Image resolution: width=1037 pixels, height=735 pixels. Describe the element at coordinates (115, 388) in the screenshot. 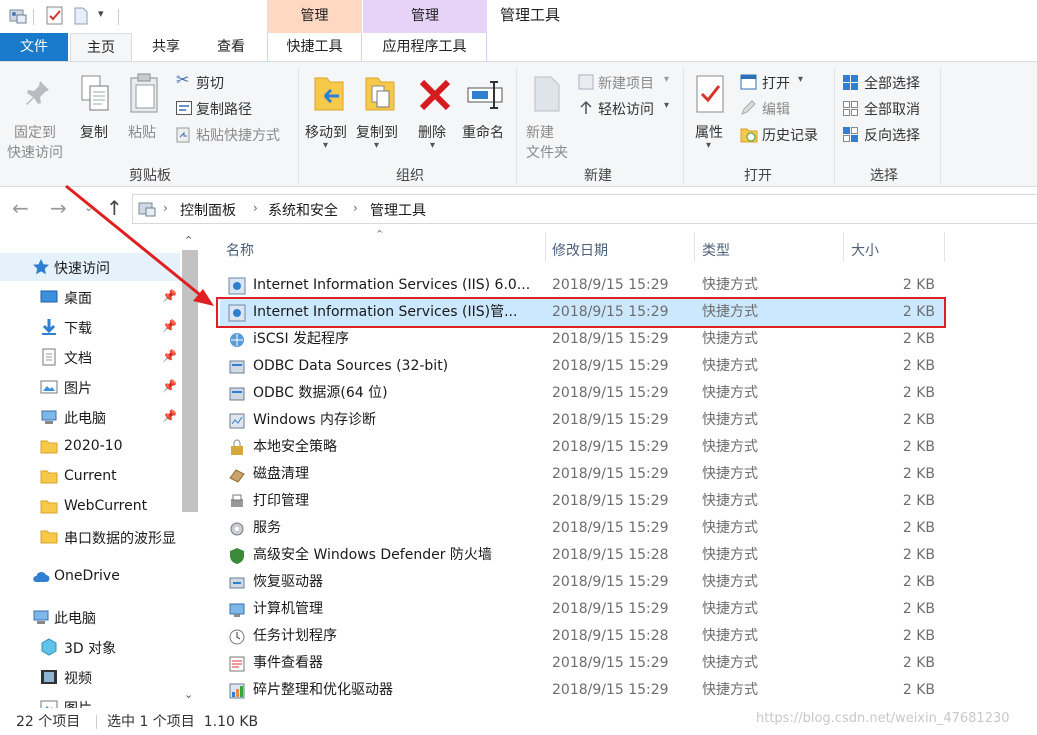

I see `sidebar-item-label: 图片` at that location.